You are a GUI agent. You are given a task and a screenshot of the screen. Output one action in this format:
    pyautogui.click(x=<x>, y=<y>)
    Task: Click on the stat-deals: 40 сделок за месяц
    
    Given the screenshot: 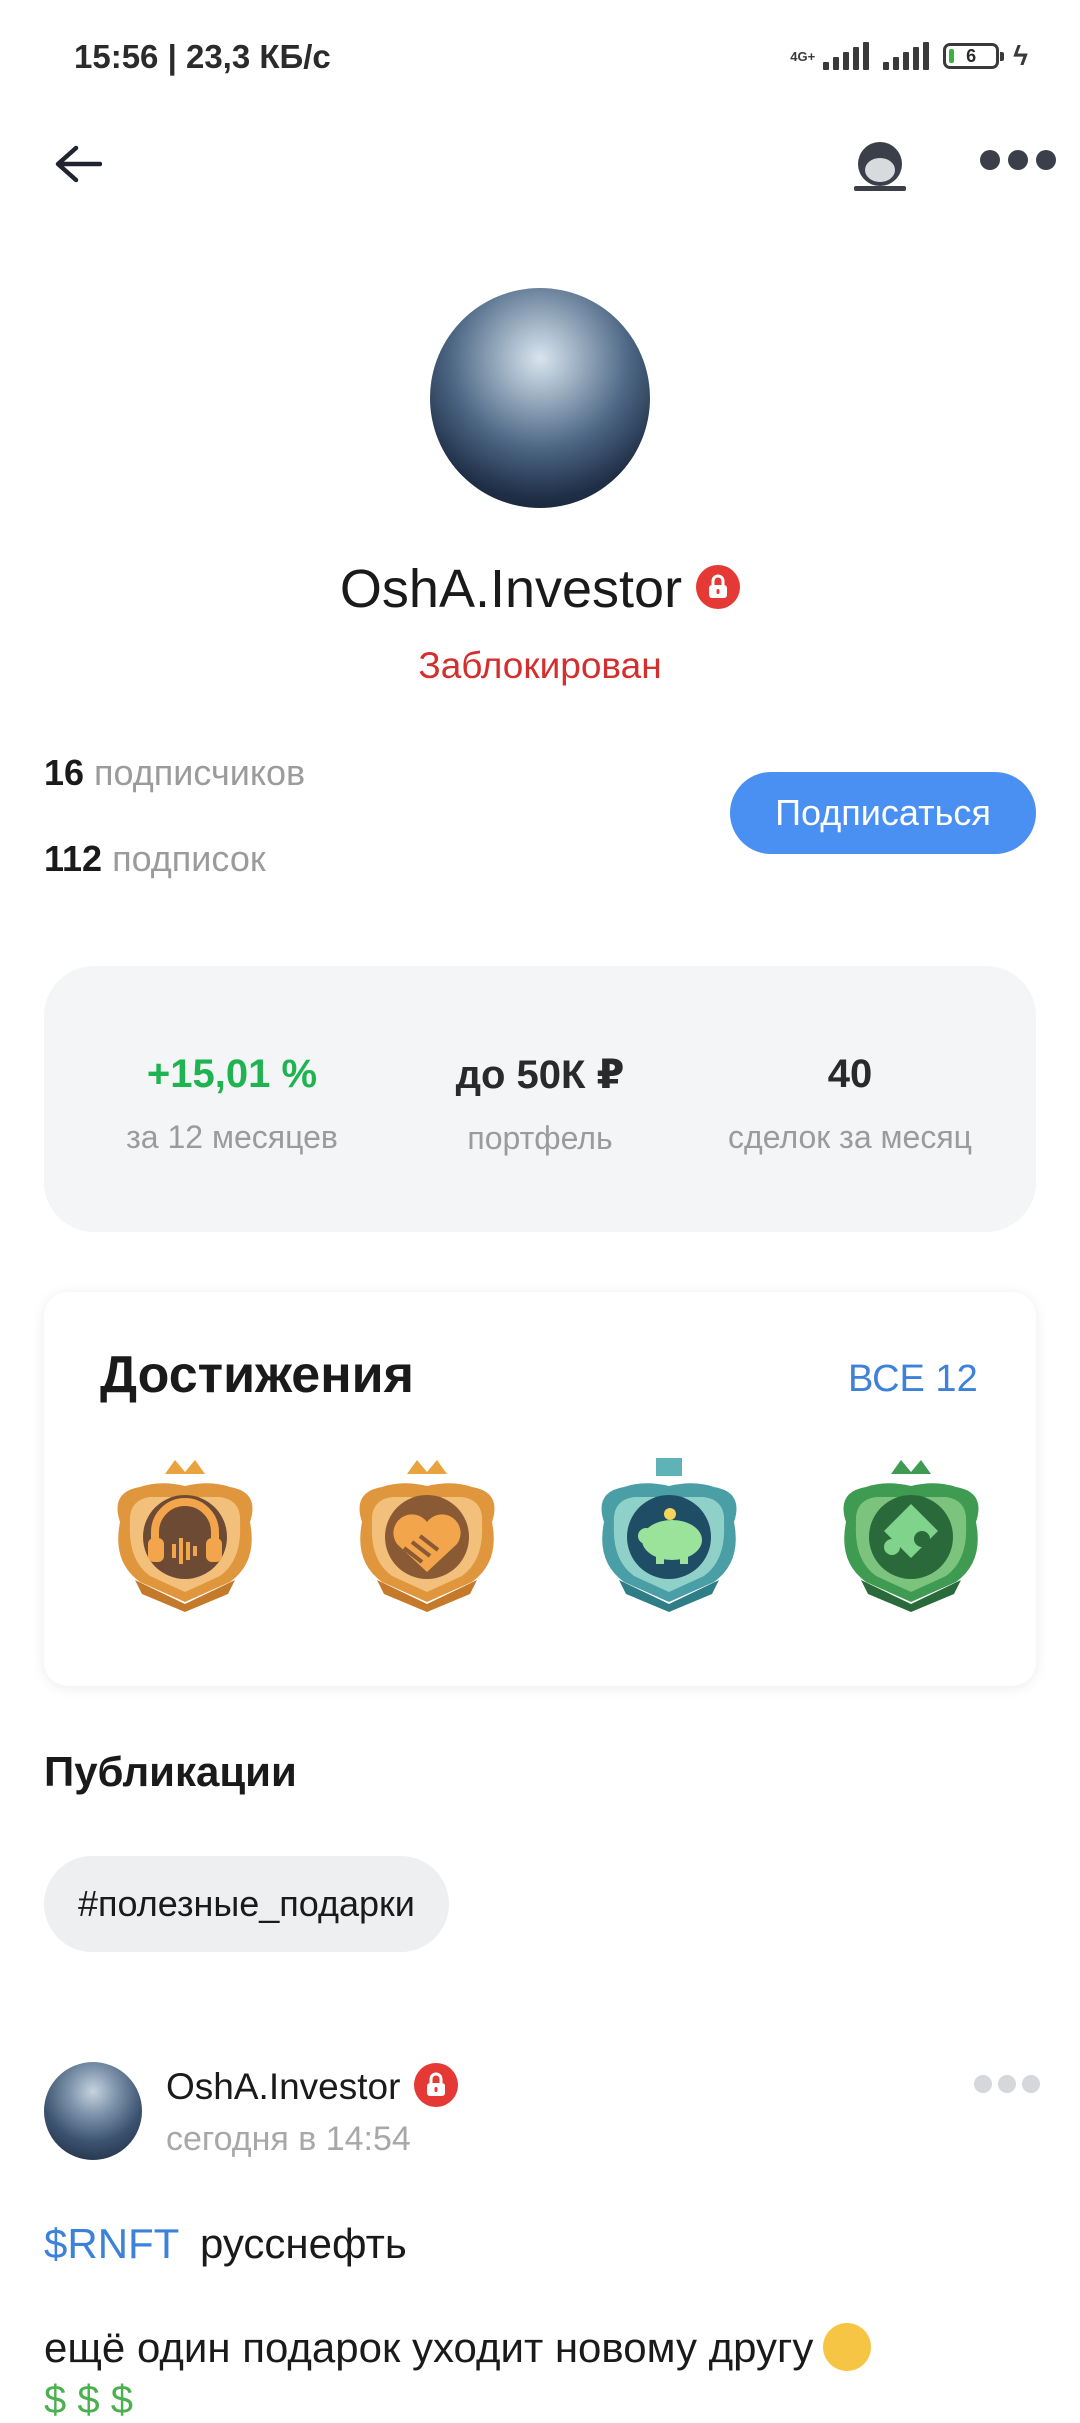 What is the action you would take?
    pyautogui.click(x=850, y=1104)
    